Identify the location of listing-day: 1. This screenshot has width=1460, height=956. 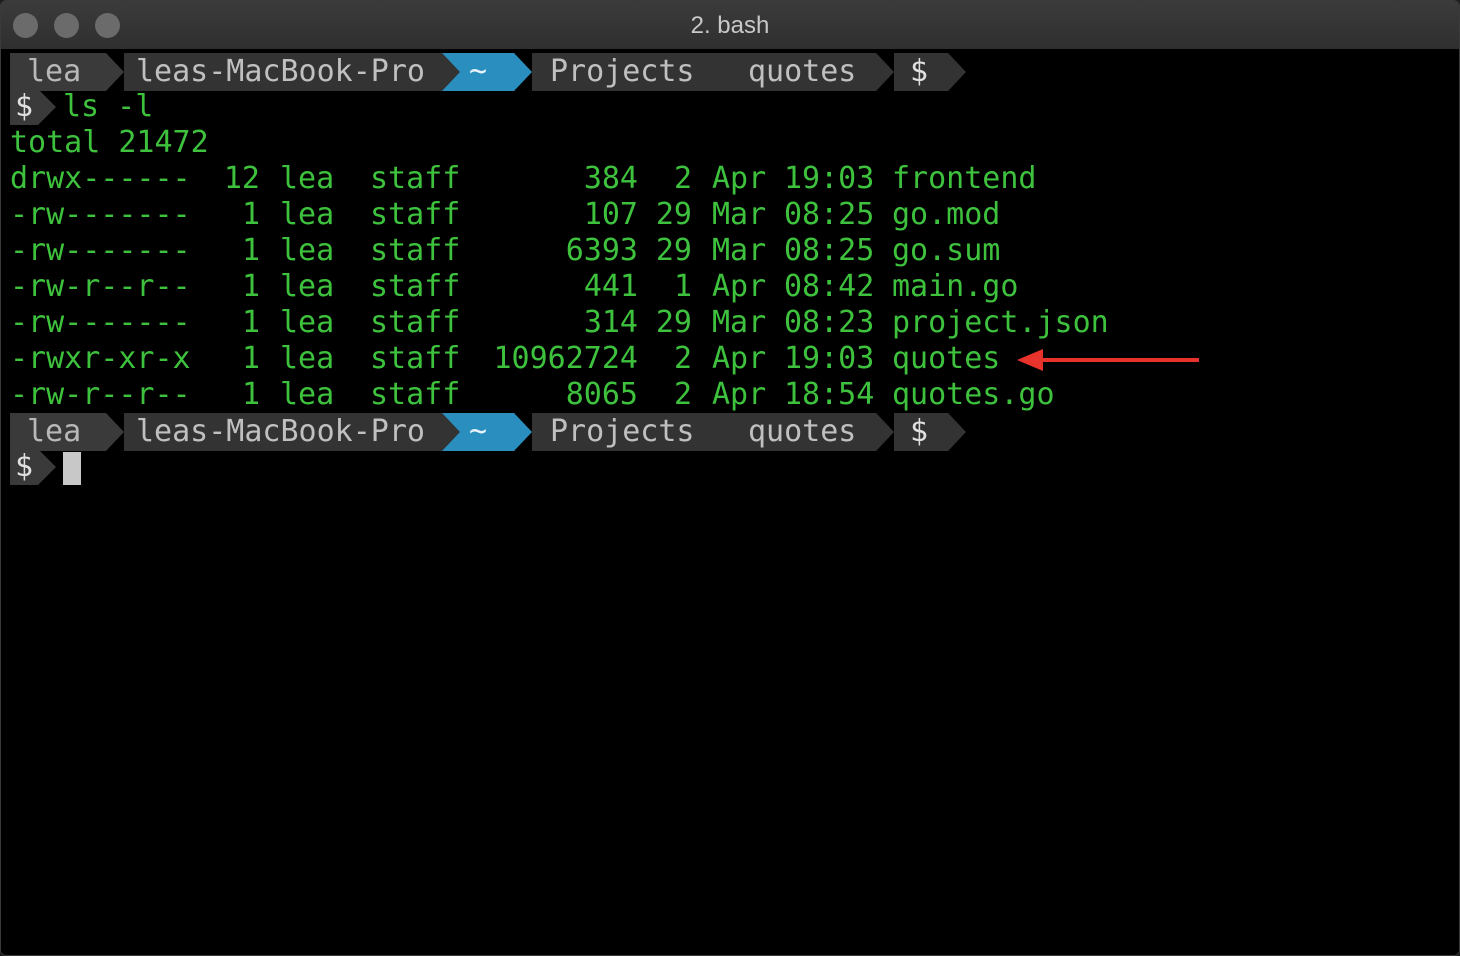
(682, 286).